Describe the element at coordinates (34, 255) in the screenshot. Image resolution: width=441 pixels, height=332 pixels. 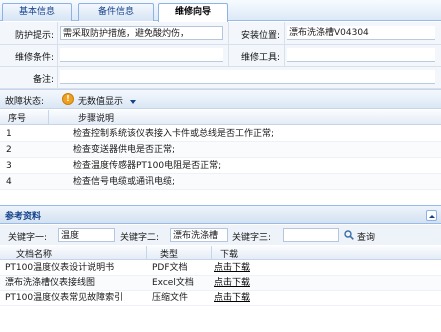
I see `ref-col-name: 文档名称` at that location.